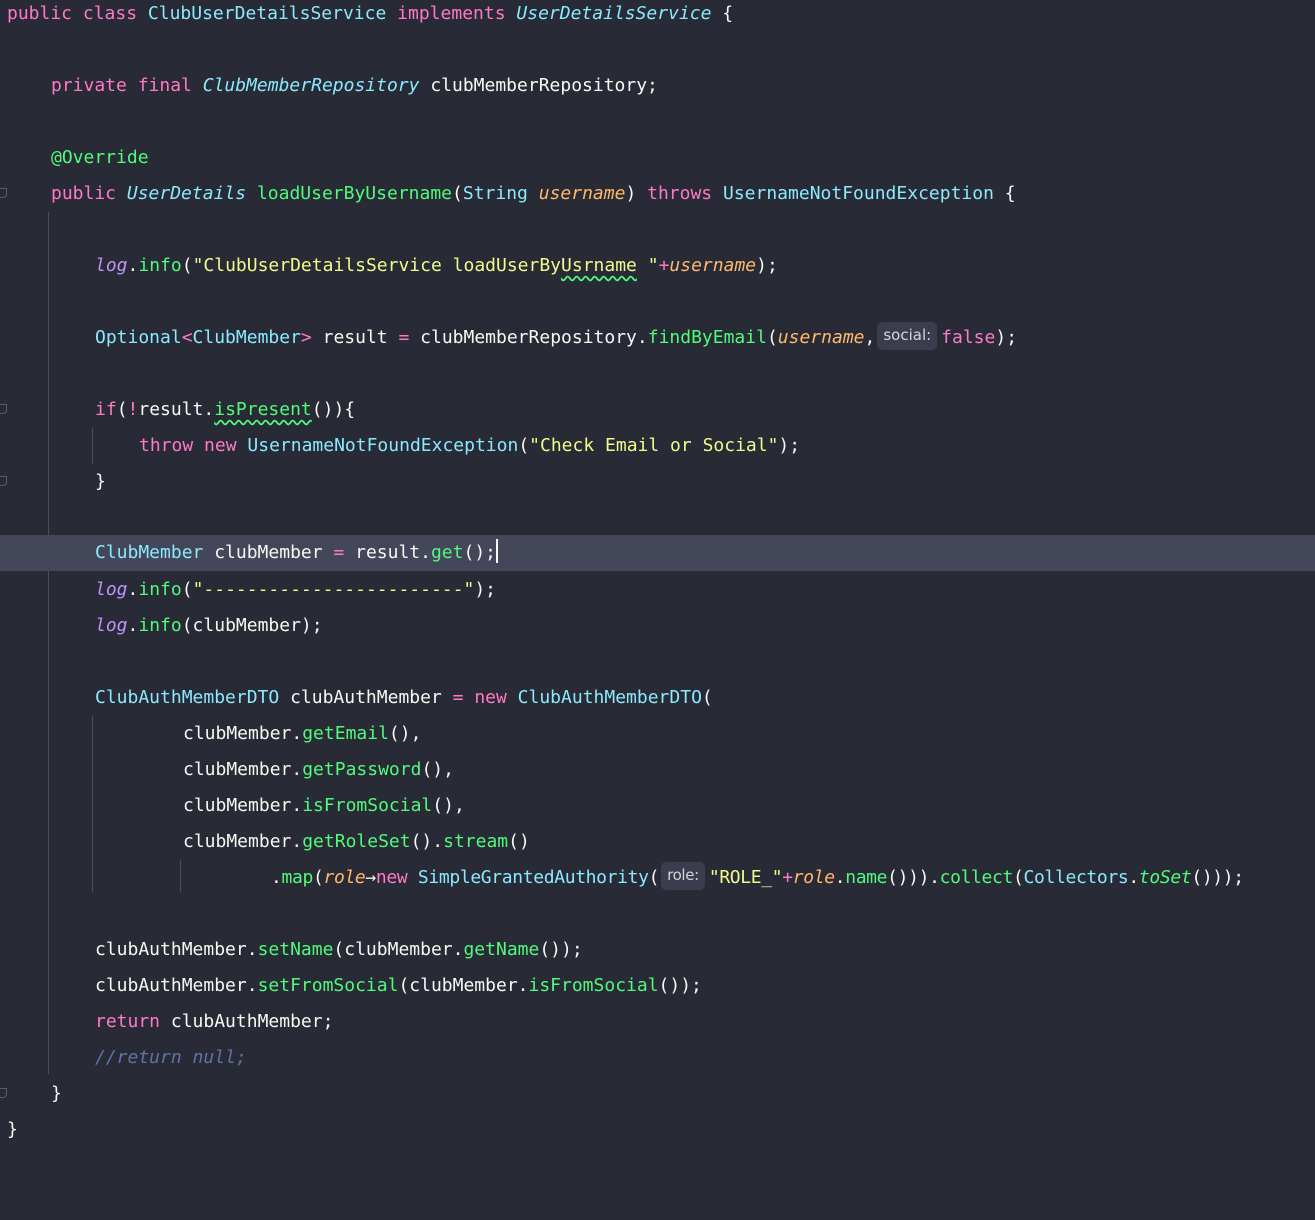 Image resolution: width=1315 pixels, height=1220 pixels. What do you see at coordinates (657, 158) in the screenshot?
I see `code-line: @Override` at bounding box center [657, 158].